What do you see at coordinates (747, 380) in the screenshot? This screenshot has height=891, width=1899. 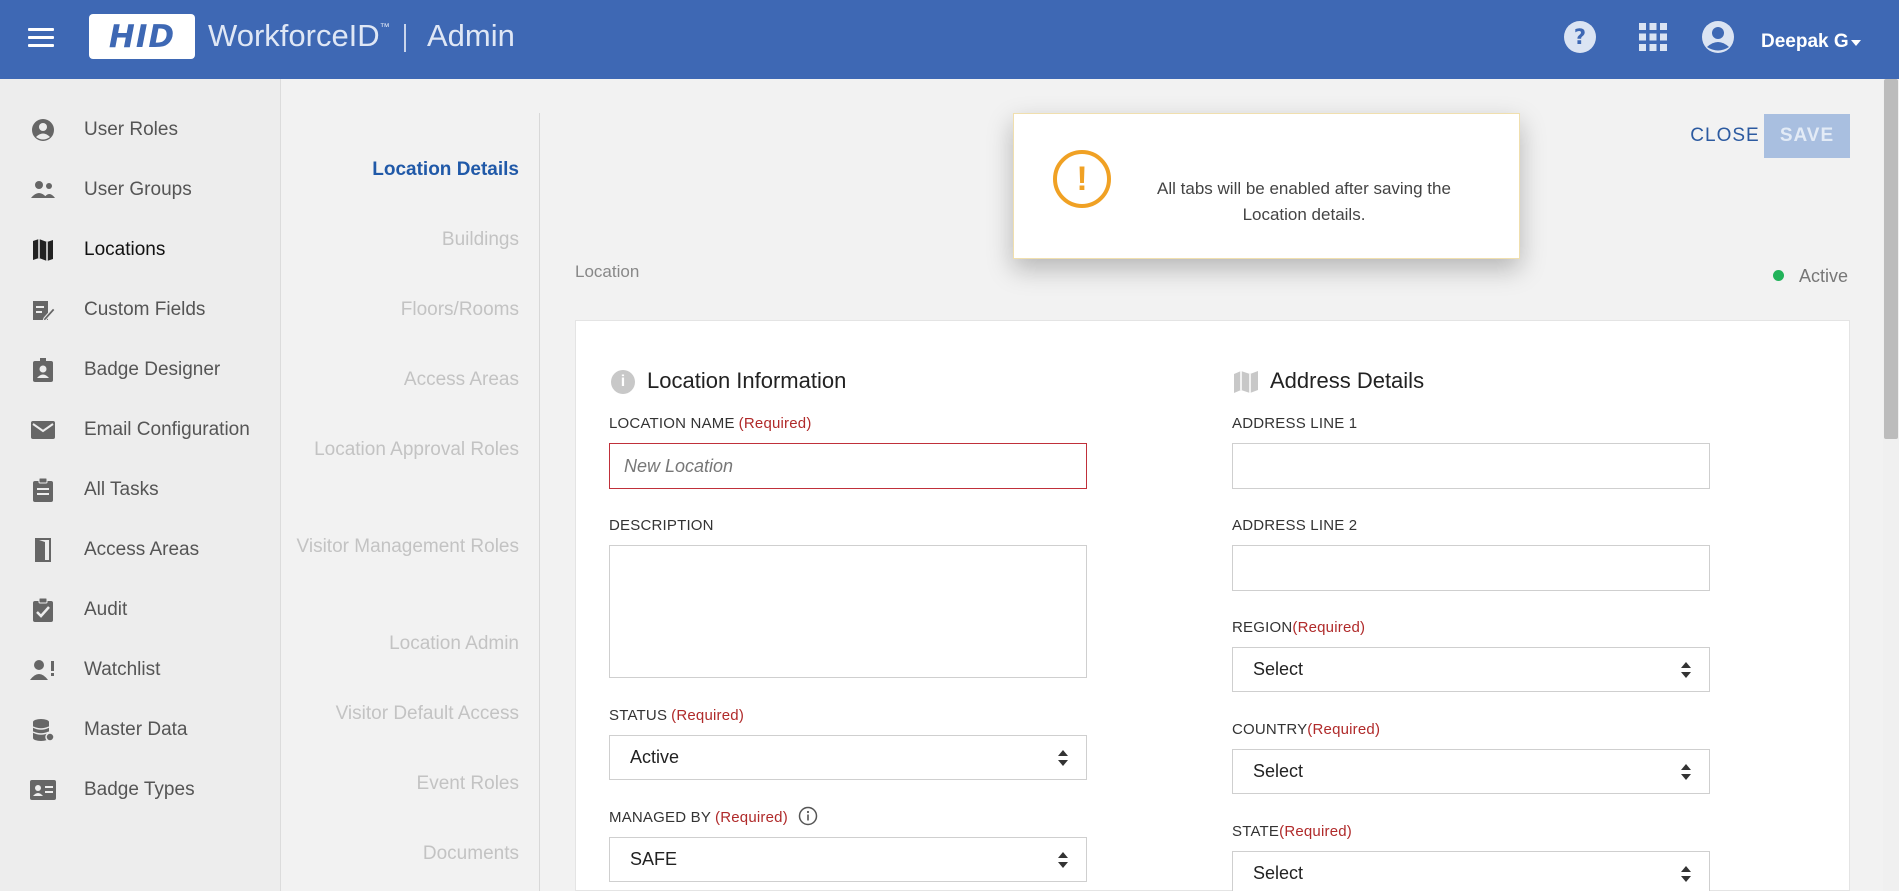 I see `location-information-title: Location Information` at bounding box center [747, 380].